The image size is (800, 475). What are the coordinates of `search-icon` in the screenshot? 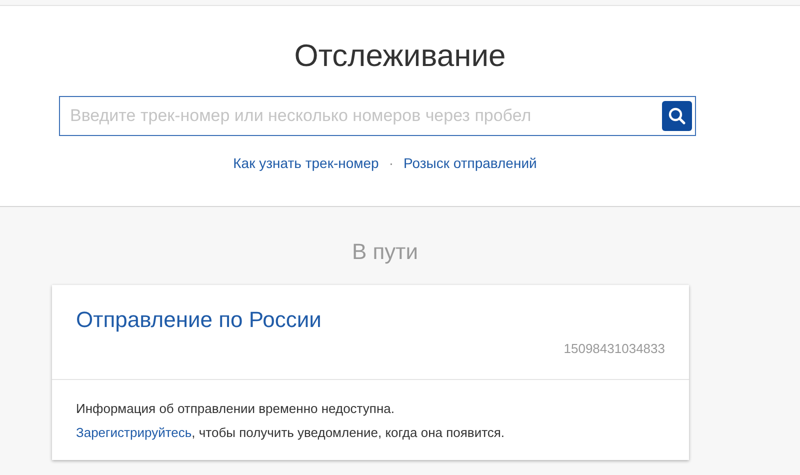 It's located at (677, 116).